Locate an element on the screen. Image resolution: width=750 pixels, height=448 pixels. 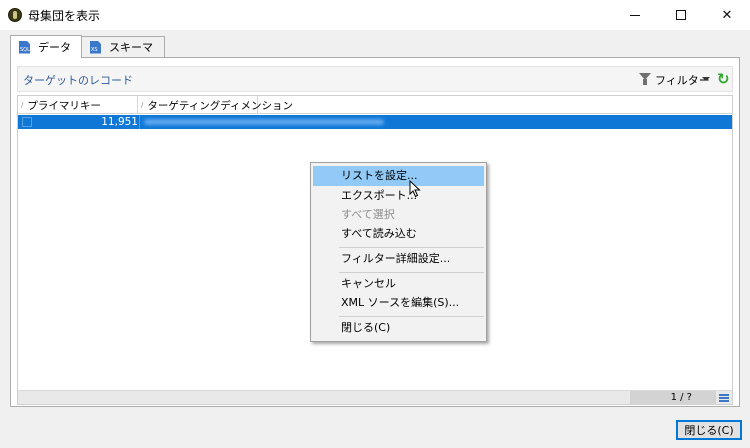
row-checkbox is located at coordinates (27, 122).